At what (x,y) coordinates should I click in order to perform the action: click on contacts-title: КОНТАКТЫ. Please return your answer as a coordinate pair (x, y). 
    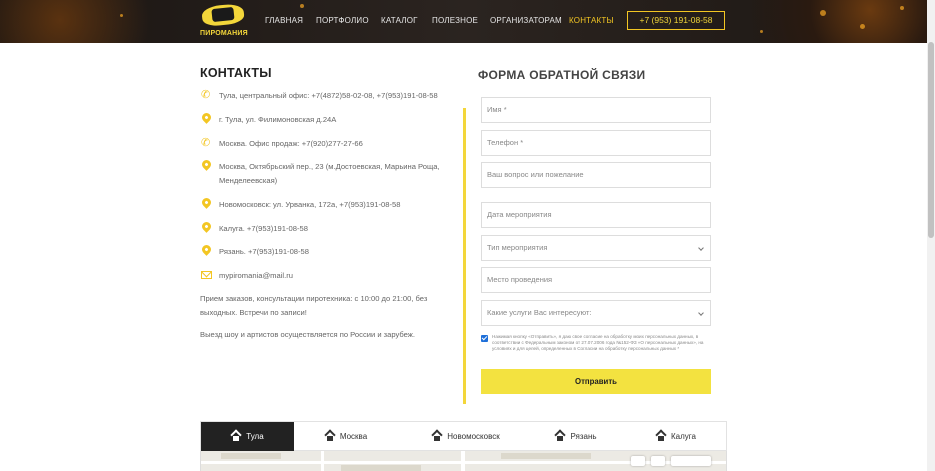
    Looking at the image, I should click on (236, 73).